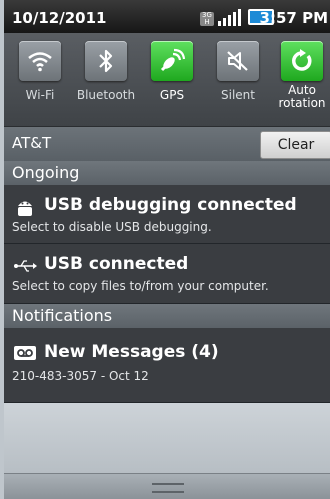 The width and height of the screenshot is (330, 499). I want to click on grip-icon, so click(168, 488).